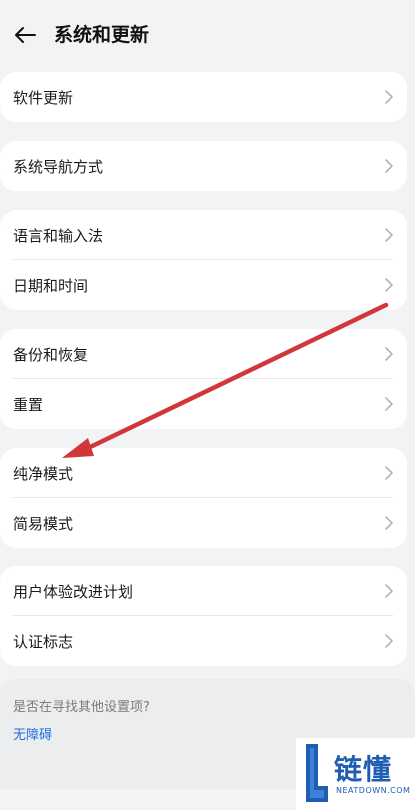 The image size is (415, 810). What do you see at coordinates (81, 707) in the screenshot?
I see `search-suggestion-question: 是否在寻找其他设置项?` at bounding box center [81, 707].